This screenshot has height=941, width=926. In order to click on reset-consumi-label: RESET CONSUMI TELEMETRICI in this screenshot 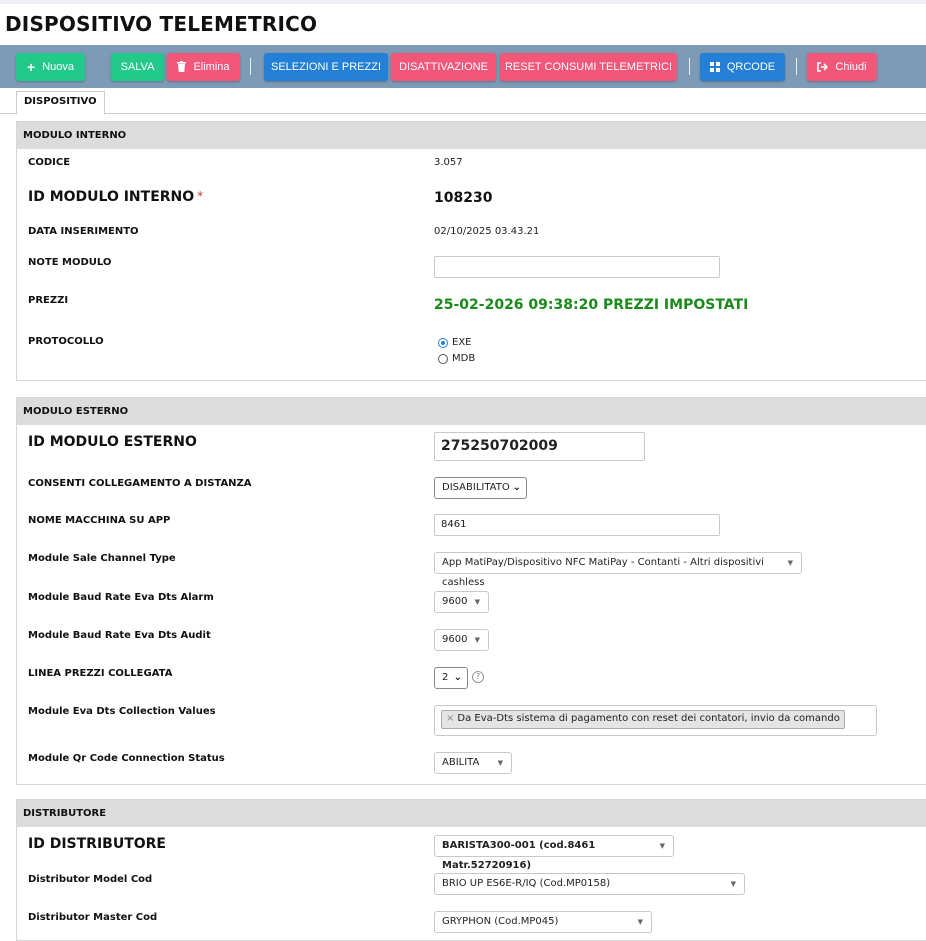, I will do `click(588, 67)`.